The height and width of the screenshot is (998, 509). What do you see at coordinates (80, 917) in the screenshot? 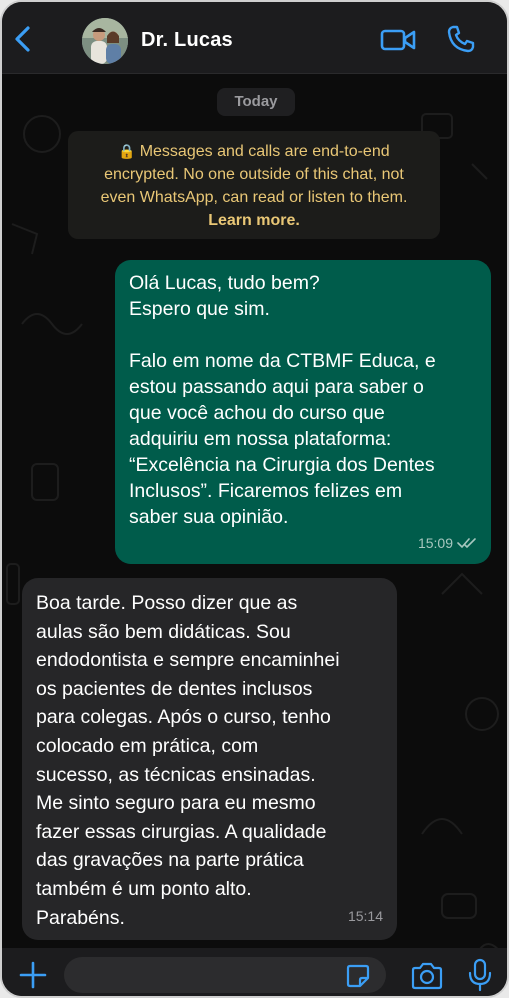
I see `message-line: Parabéns.` at bounding box center [80, 917].